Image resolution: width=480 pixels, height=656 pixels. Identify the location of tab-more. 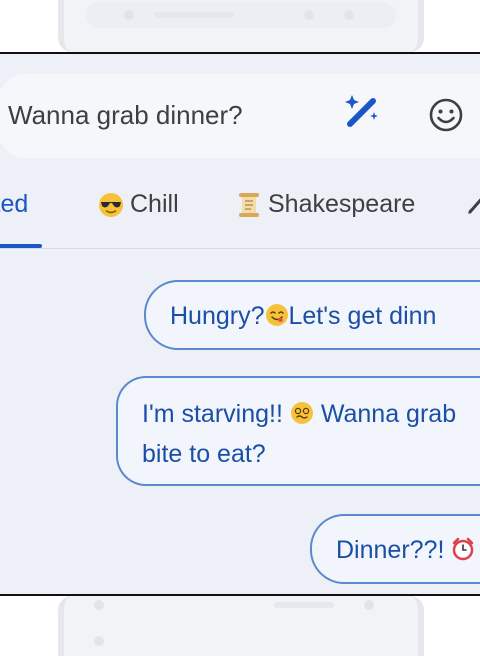
(473, 203).